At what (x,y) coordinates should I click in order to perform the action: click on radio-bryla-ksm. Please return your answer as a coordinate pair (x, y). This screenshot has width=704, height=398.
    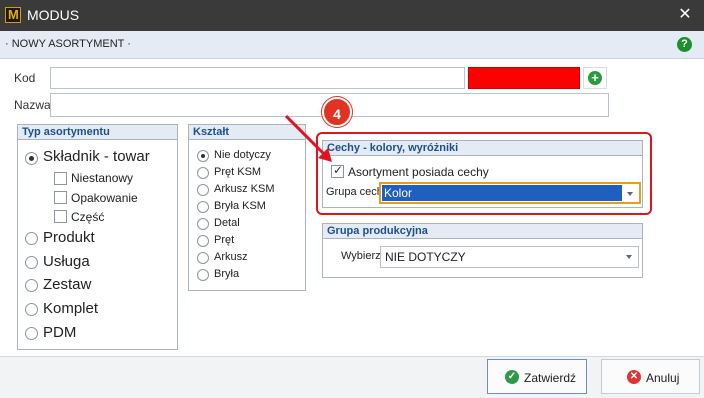
    Looking at the image, I should click on (203, 207).